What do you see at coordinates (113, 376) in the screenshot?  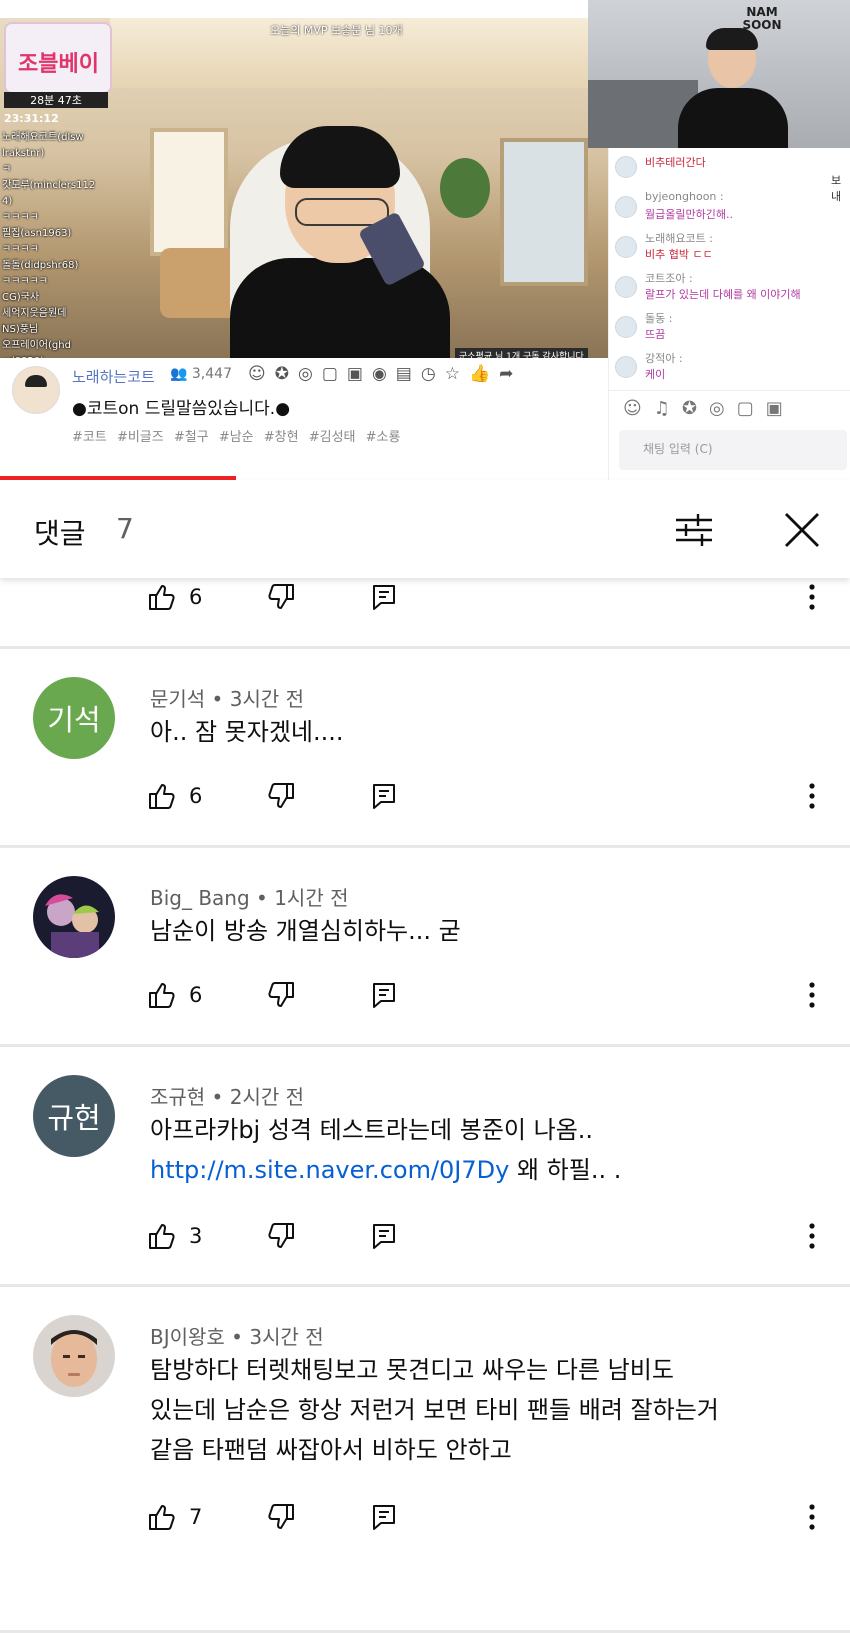 I see `channel-name: 노래하는코트` at bounding box center [113, 376].